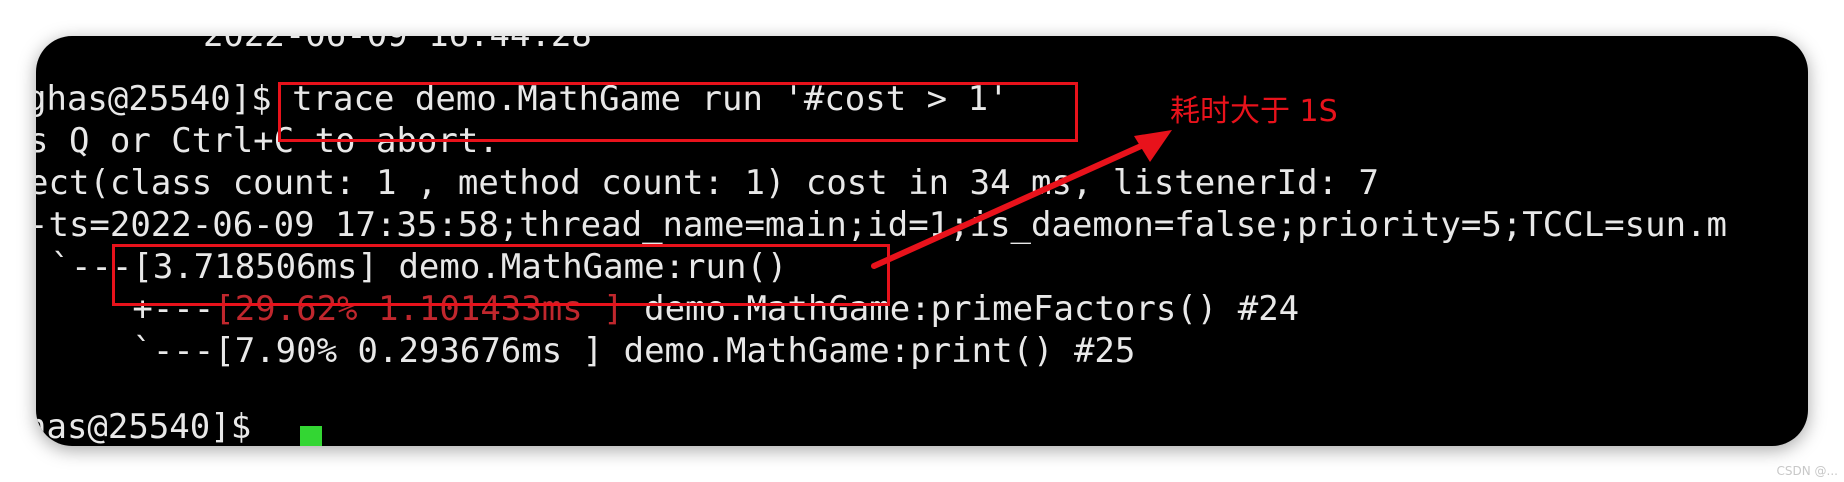  I want to click on terminal-line-prompt: has@25540]$, so click(154, 426).